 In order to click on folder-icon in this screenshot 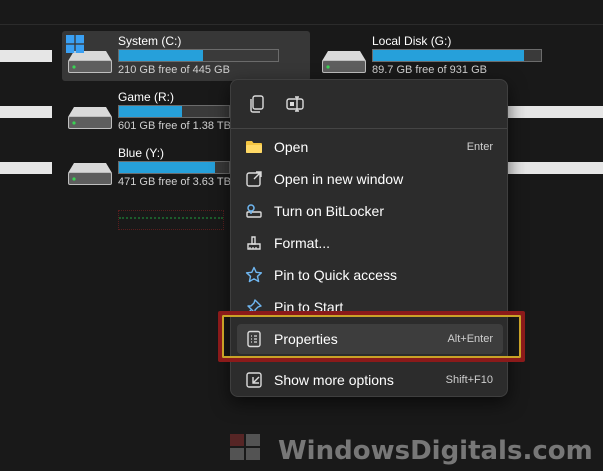, I will do `click(254, 147)`.